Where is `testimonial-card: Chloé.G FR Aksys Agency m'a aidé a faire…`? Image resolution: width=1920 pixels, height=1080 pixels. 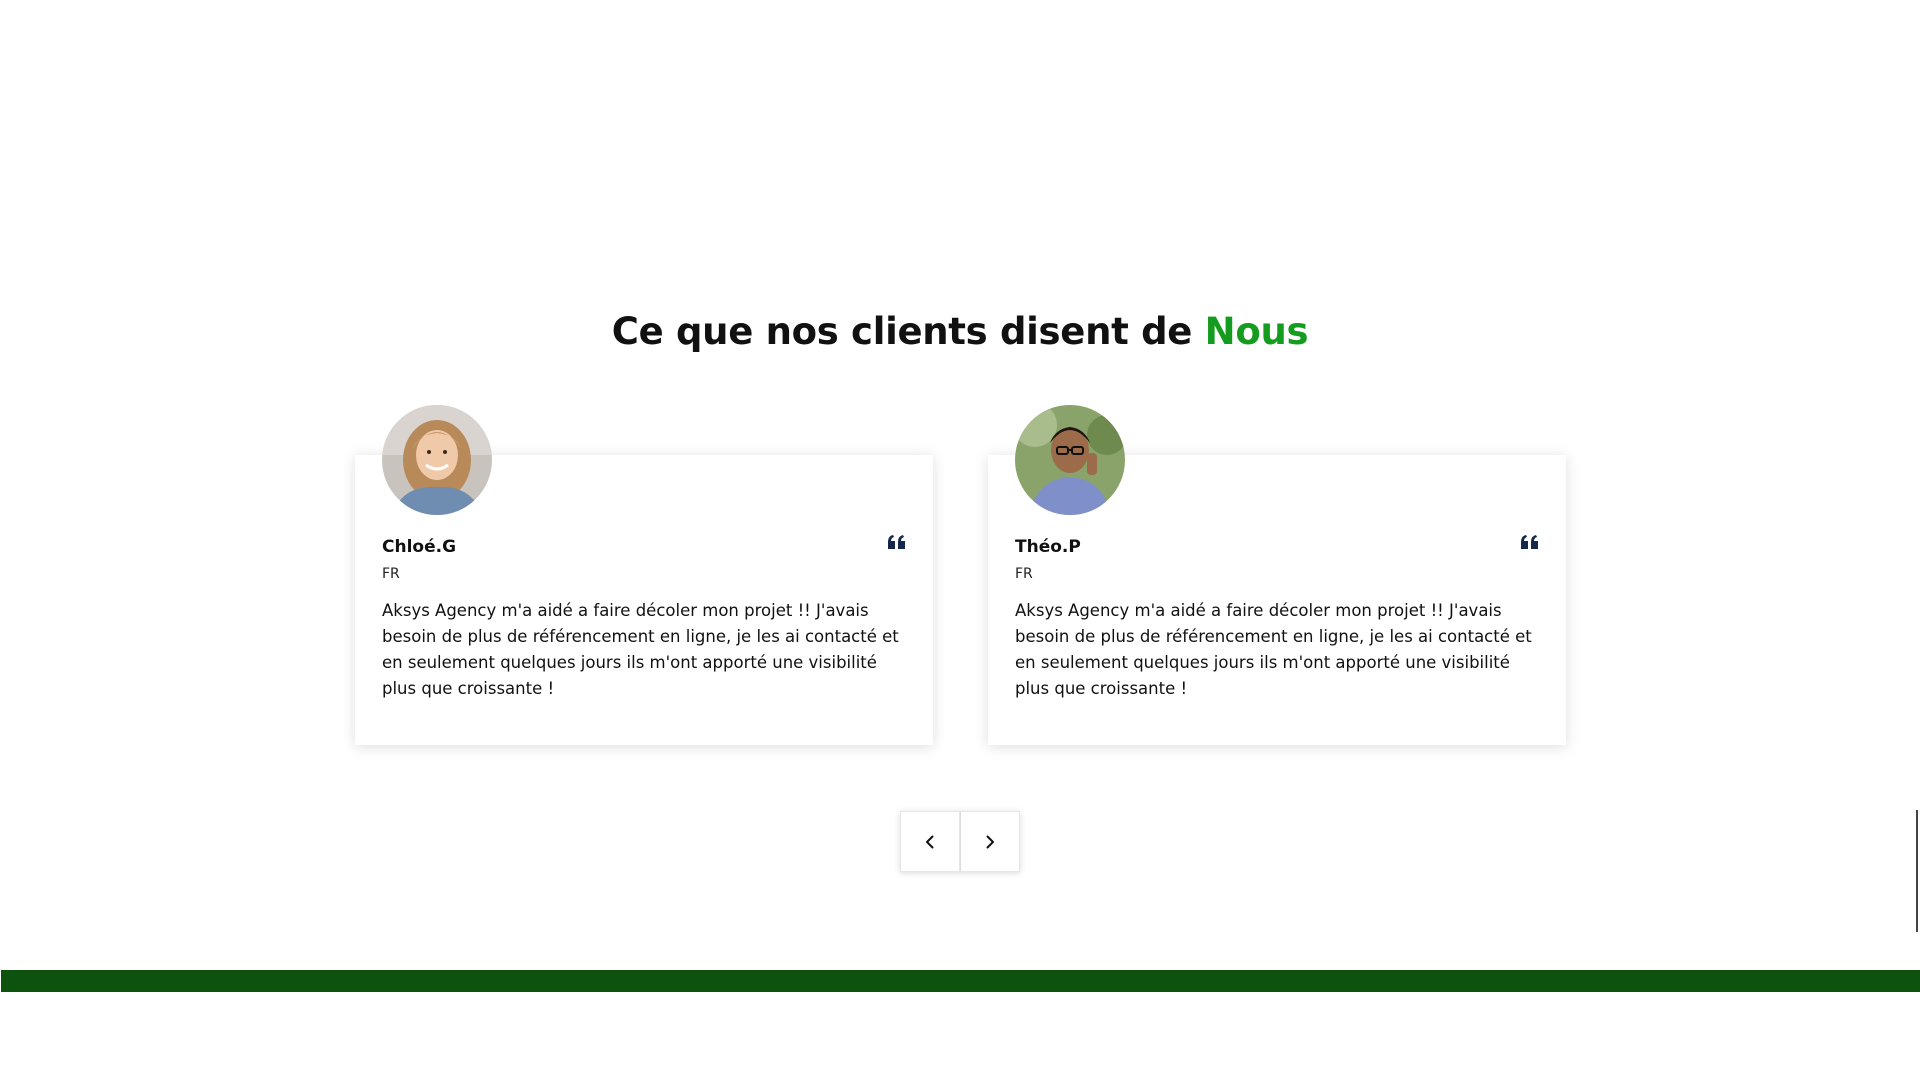
testimonial-card: Chloé.G FR Aksys Agency m'a aidé a faire… is located at coordinates (644, 575).